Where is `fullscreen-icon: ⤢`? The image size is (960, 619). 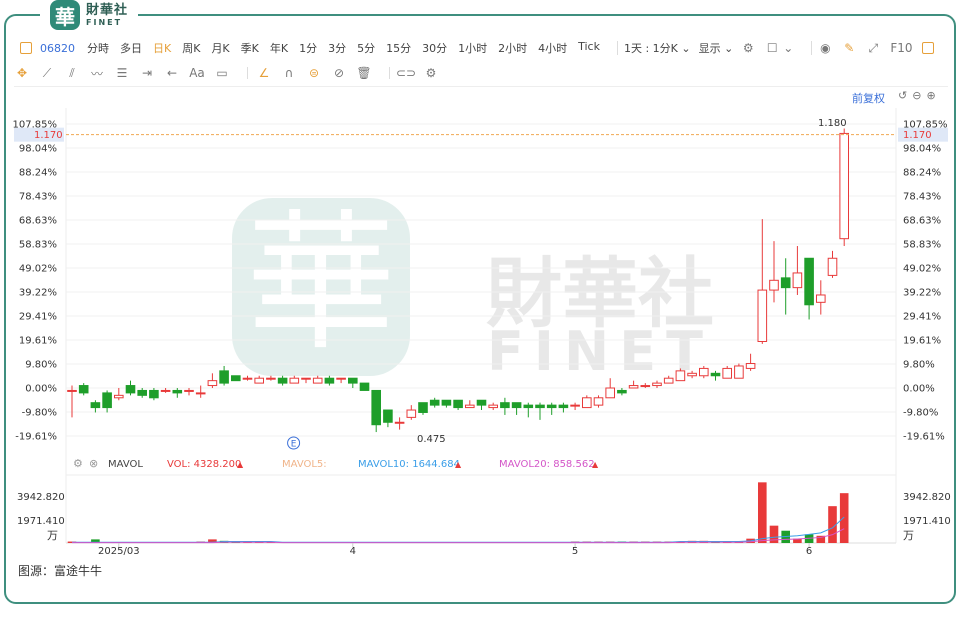
fullscreen-icon: ⤢ is located at coordinates (873, 48).